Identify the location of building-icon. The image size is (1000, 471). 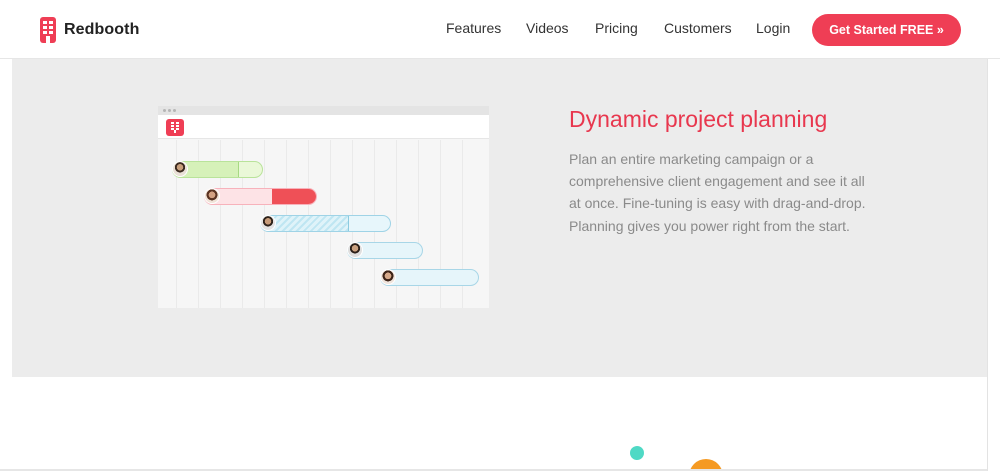
(48, 30).